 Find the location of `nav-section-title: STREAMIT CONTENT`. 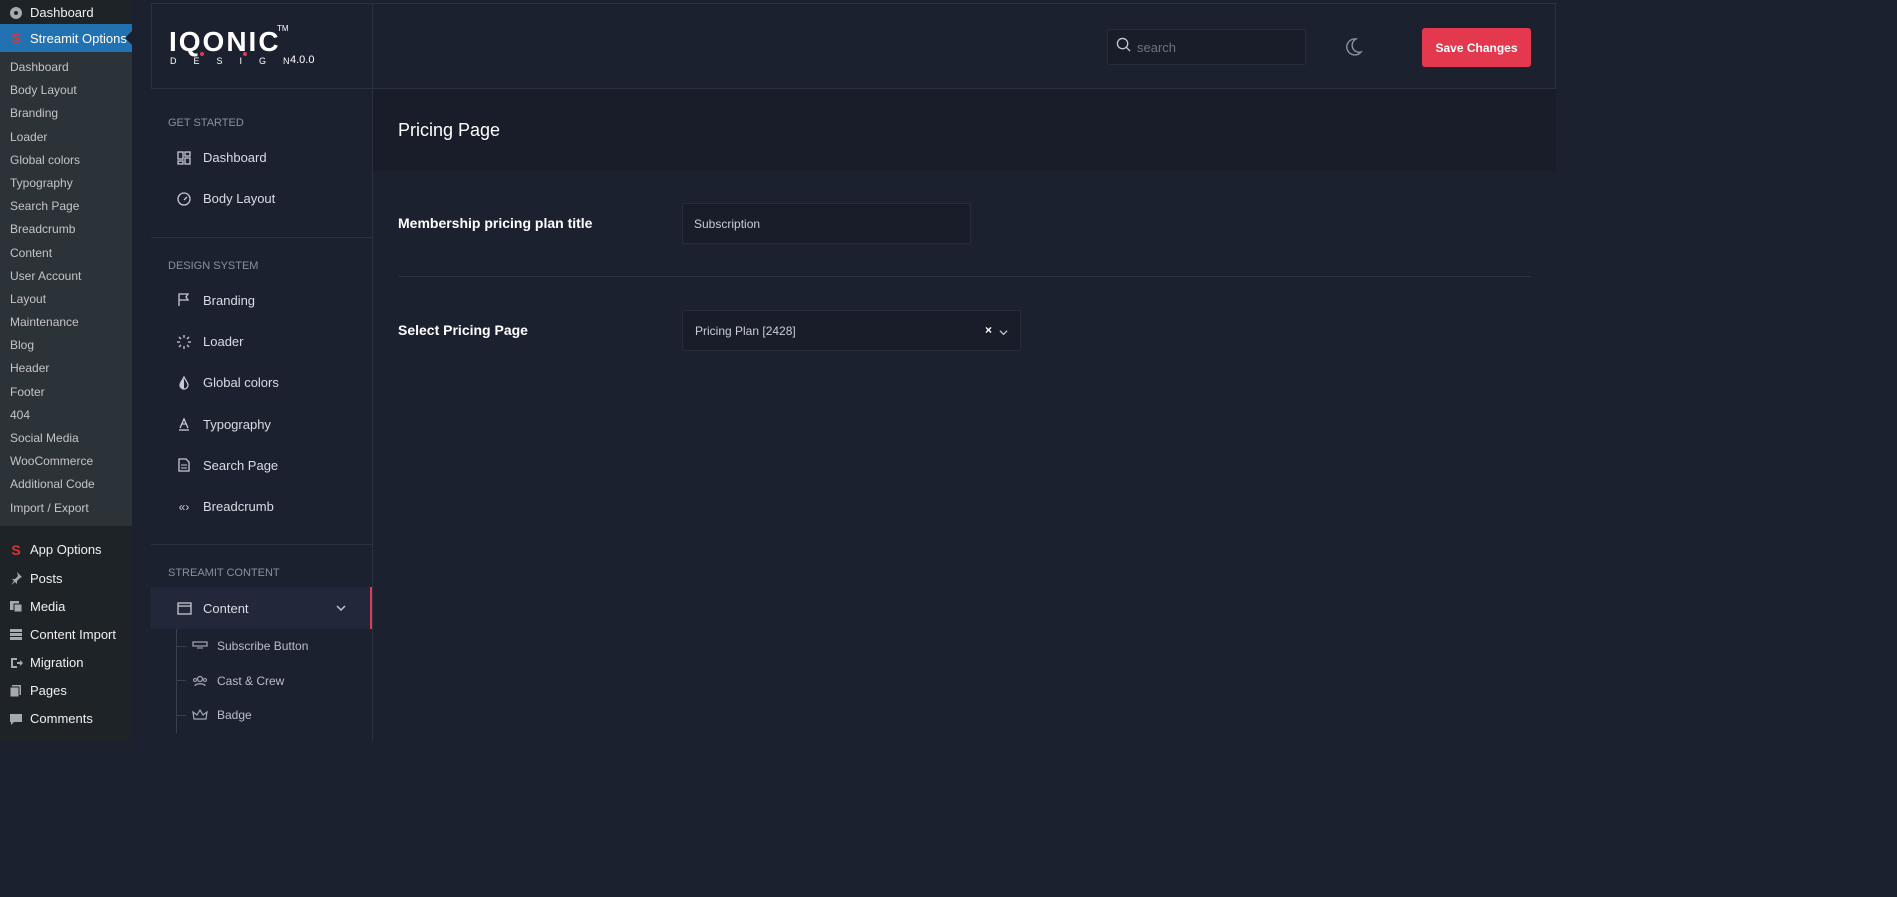

nav-section-title: STREAMIT CONTENT is located at coordinates (224, 573).